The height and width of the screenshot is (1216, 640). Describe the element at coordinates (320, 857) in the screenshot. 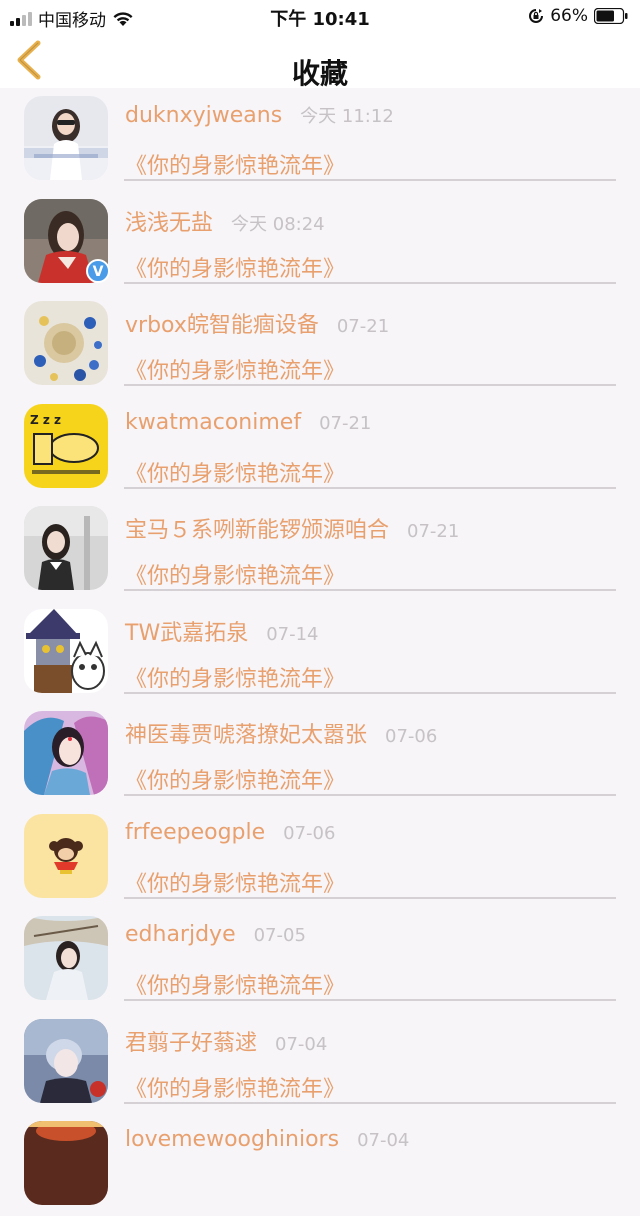

I see `list-item: frfeepeogple 07-06 《你的身影惊艳流年》` at that location.